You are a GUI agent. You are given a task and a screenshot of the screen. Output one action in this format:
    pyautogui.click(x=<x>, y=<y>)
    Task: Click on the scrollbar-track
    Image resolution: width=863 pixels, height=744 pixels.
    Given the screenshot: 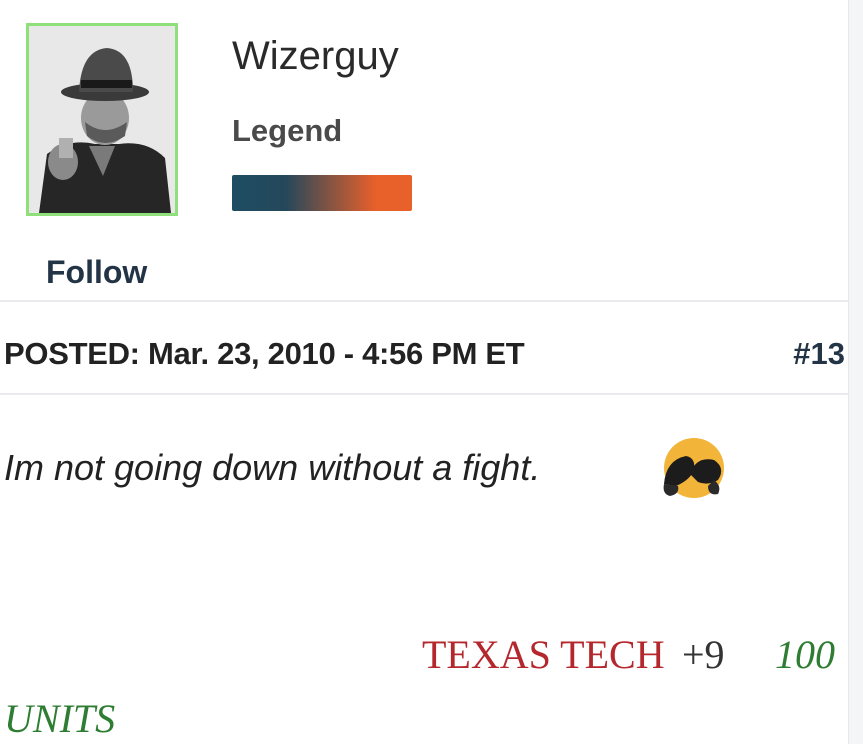 What is the action you would take?
    pyautogui.click(x=855, y=372)
    